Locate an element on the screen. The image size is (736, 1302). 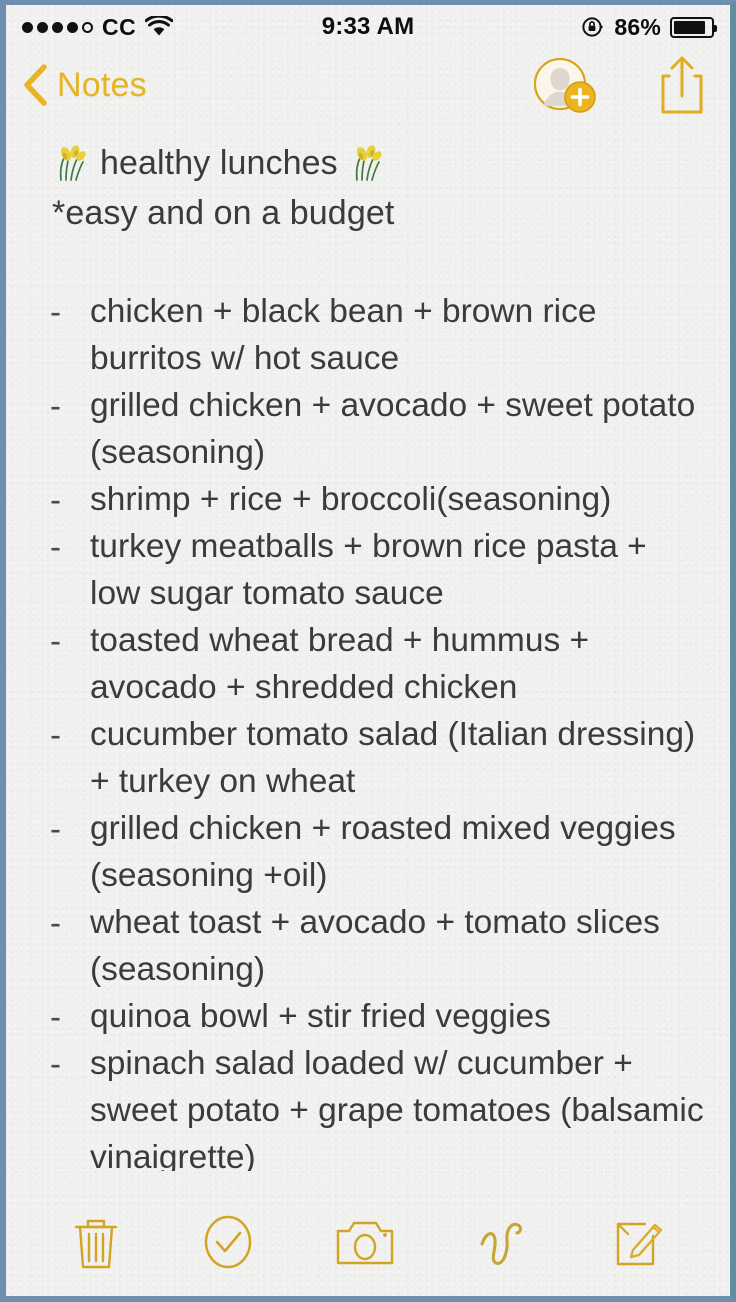
squiggle-icon is located at coordinates (503, 1242).